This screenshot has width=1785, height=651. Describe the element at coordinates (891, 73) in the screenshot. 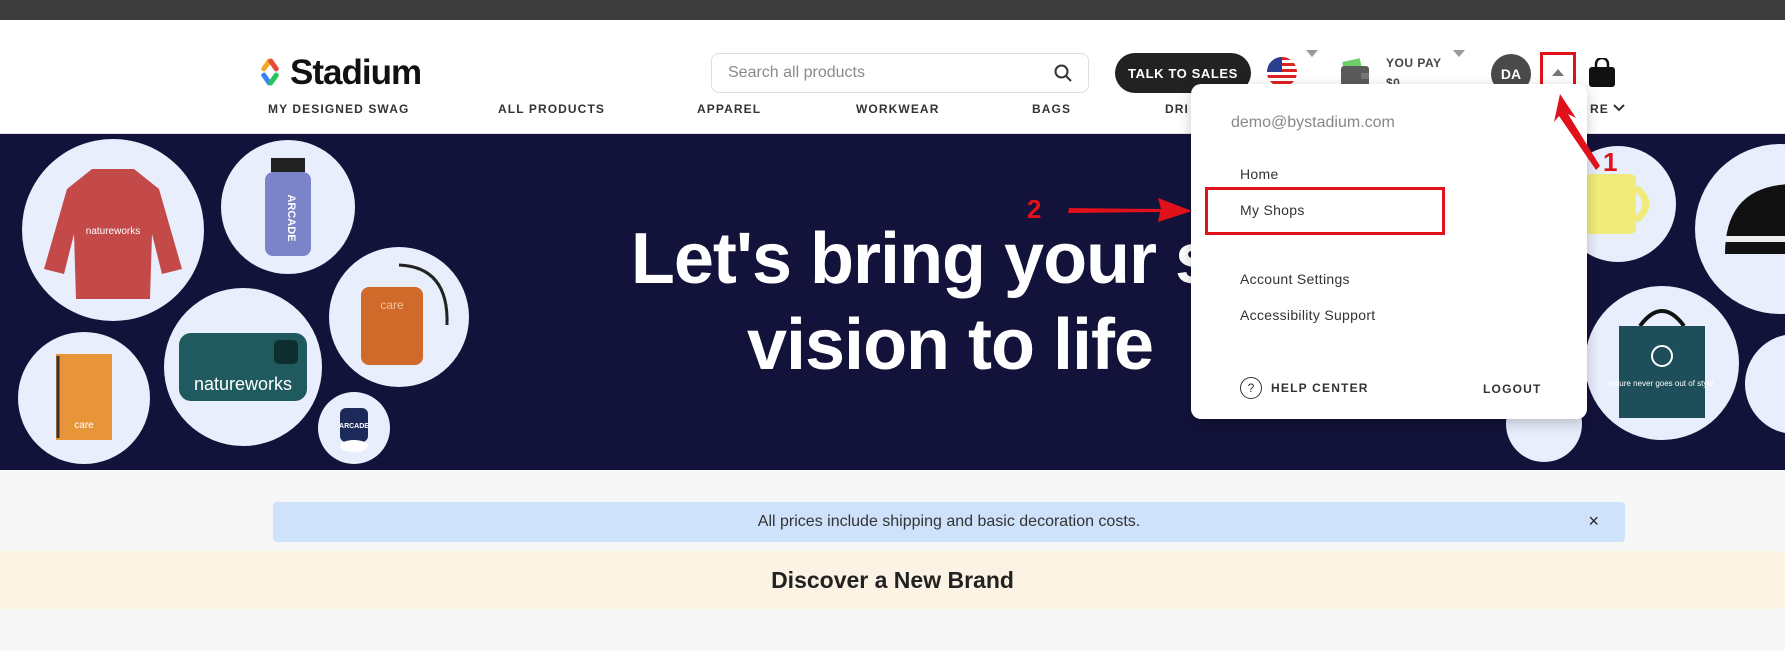

I see `search-input` at that location.